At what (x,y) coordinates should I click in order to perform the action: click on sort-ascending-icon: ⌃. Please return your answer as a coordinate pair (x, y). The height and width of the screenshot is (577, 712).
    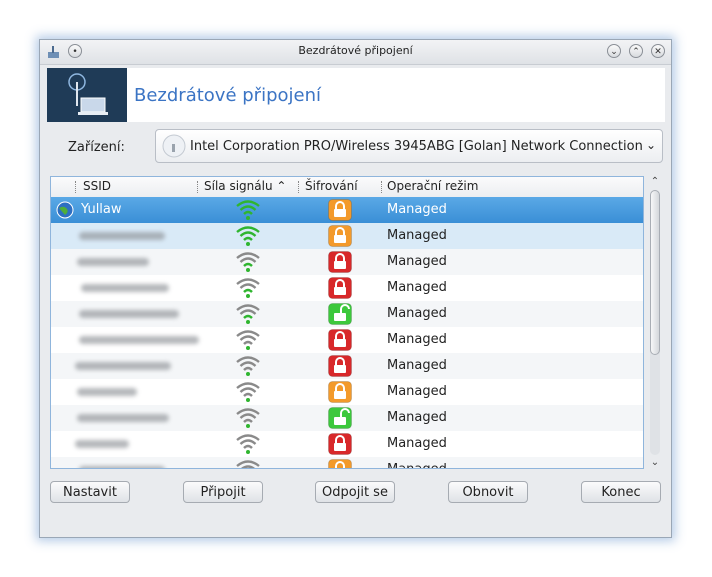
    Looking at the image, I should click on (281, 186).